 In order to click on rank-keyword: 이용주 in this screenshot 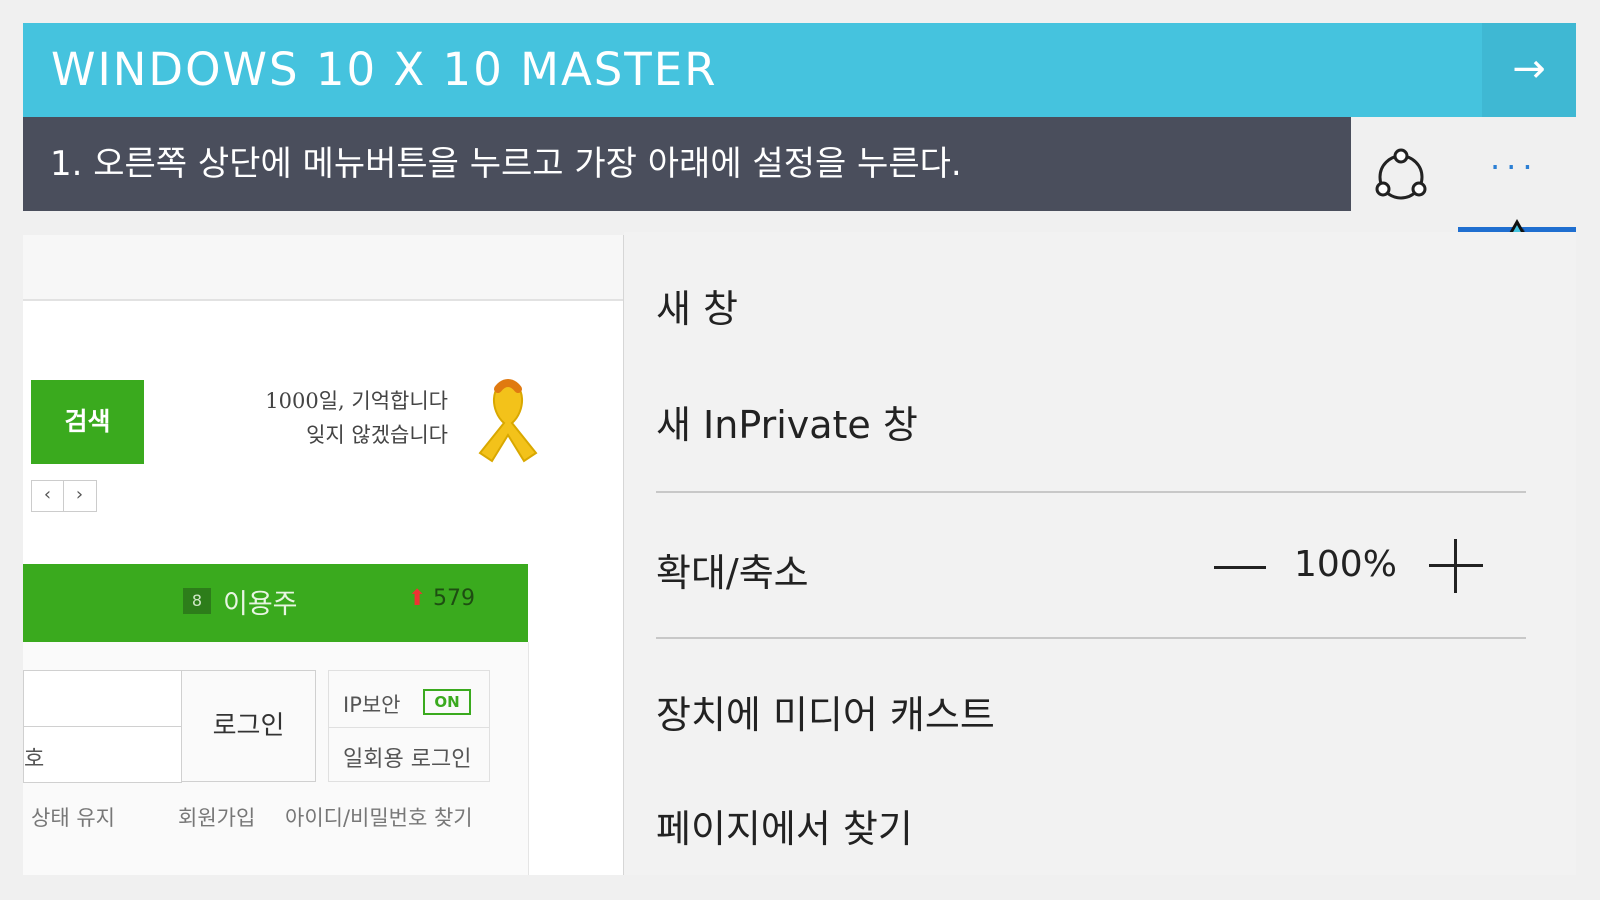, I will do `click(260, 601)`.